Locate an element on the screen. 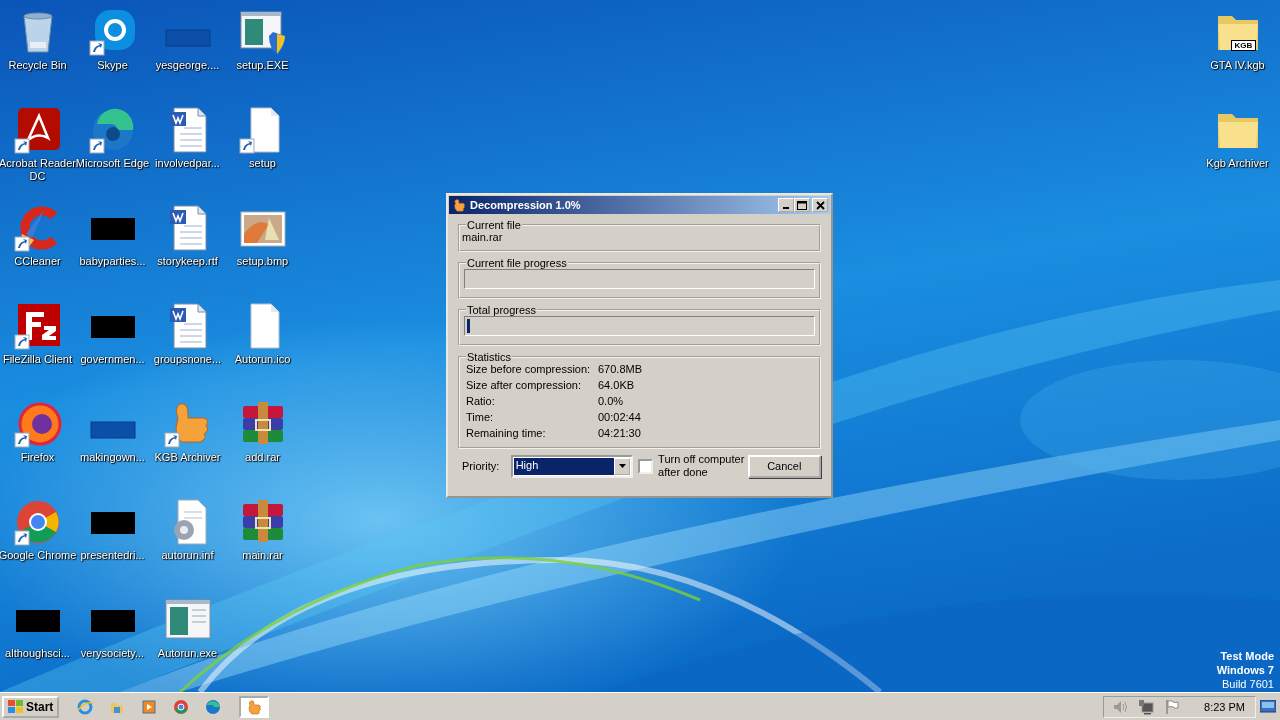  icon-label: KGB Archiver is located at coordinates (187, 457).